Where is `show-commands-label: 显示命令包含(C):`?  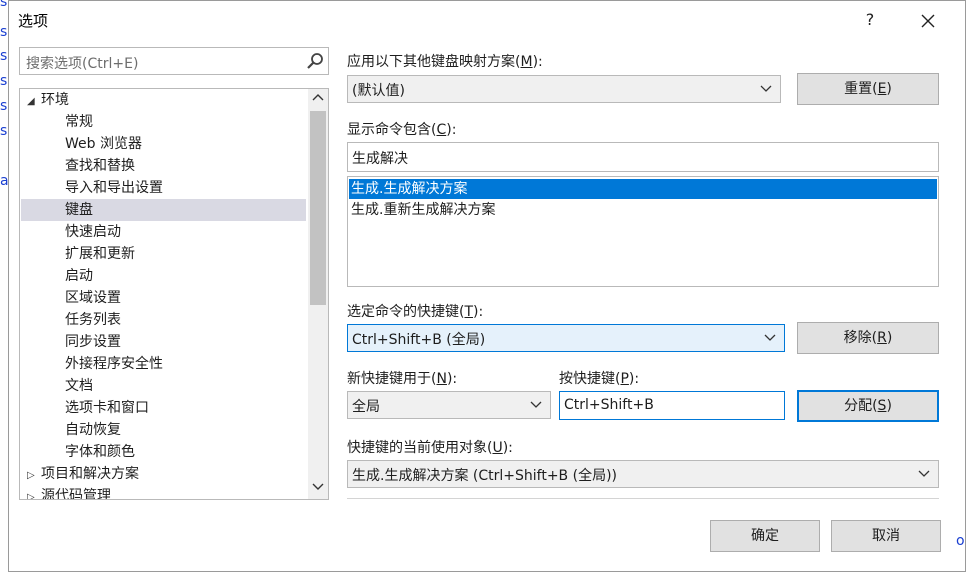
show-commands-label: 显示命令包含(C): is located at coordinates (402, 130).